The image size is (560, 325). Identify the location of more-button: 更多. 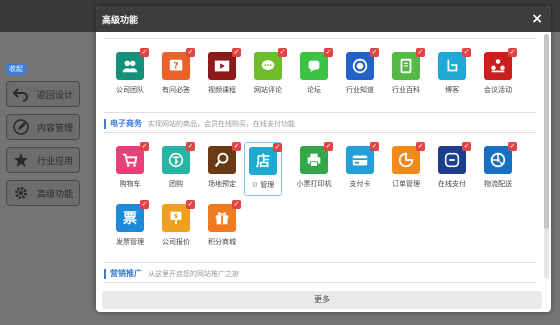
(322, 300).